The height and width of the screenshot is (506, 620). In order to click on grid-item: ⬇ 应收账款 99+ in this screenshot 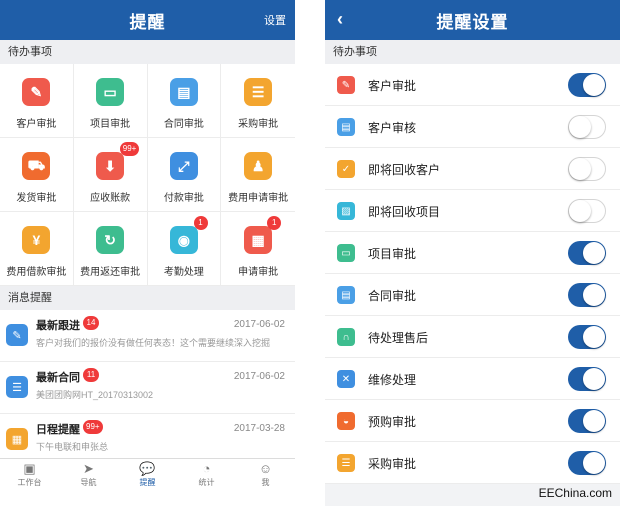, I will do `click(110, 175)`.